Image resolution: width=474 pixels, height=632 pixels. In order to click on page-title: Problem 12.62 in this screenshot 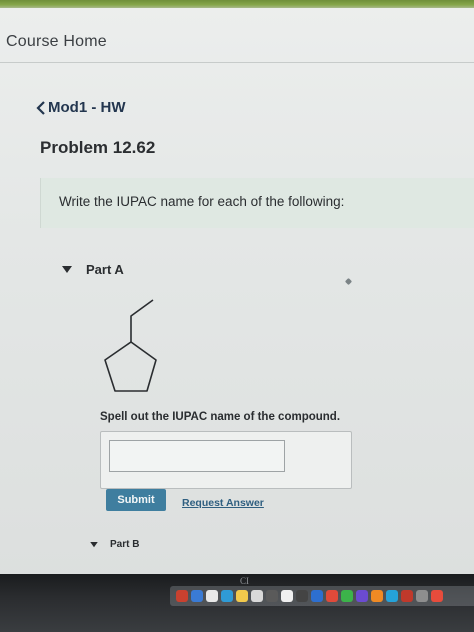, I will do `click(98, 147)`.